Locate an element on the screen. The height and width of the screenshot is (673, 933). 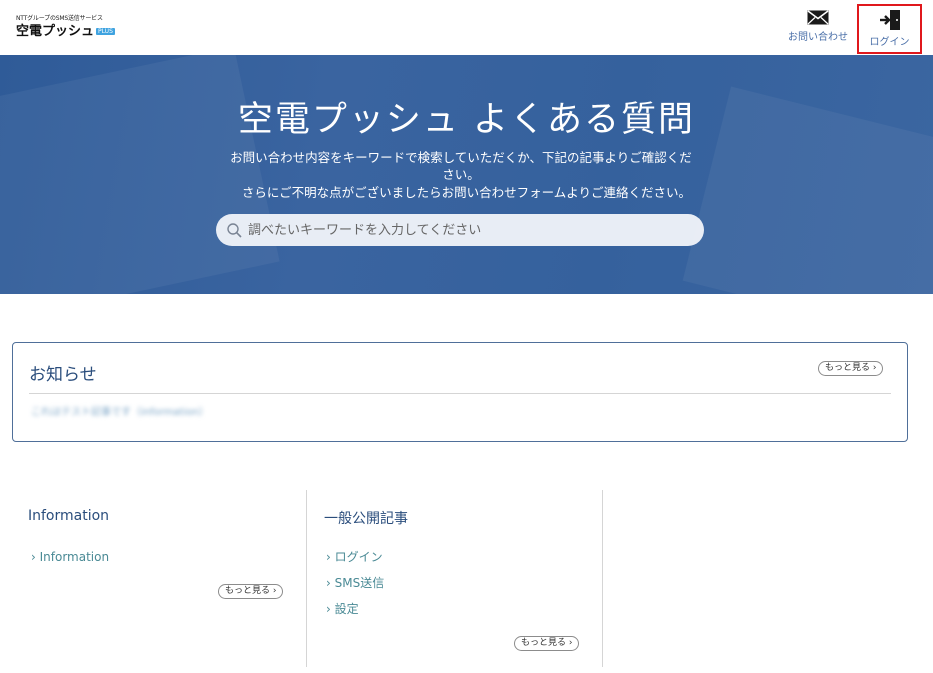
contact-label: お問い合わせ is located at coordinates (818, 37).